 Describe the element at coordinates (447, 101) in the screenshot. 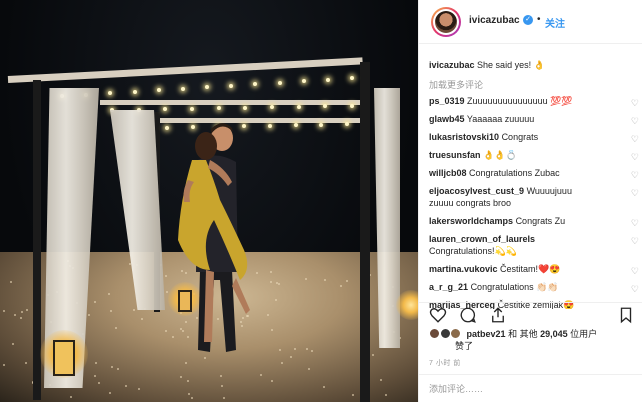

I see `comment-username: ps_0319` at that location.